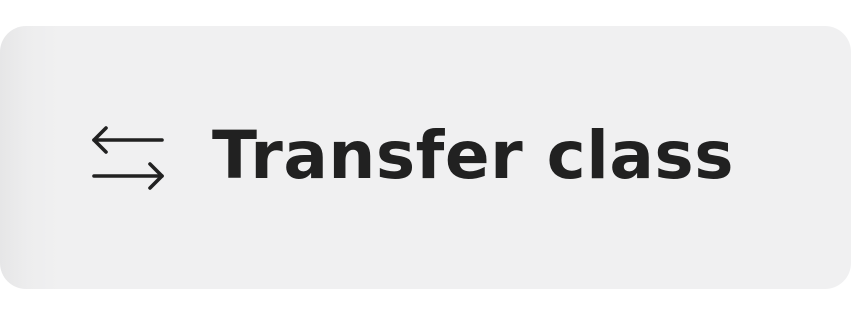 The height and width of the screenshot is (315, 851). I want to click on transfer-arrows-icon, so click(128, 158).